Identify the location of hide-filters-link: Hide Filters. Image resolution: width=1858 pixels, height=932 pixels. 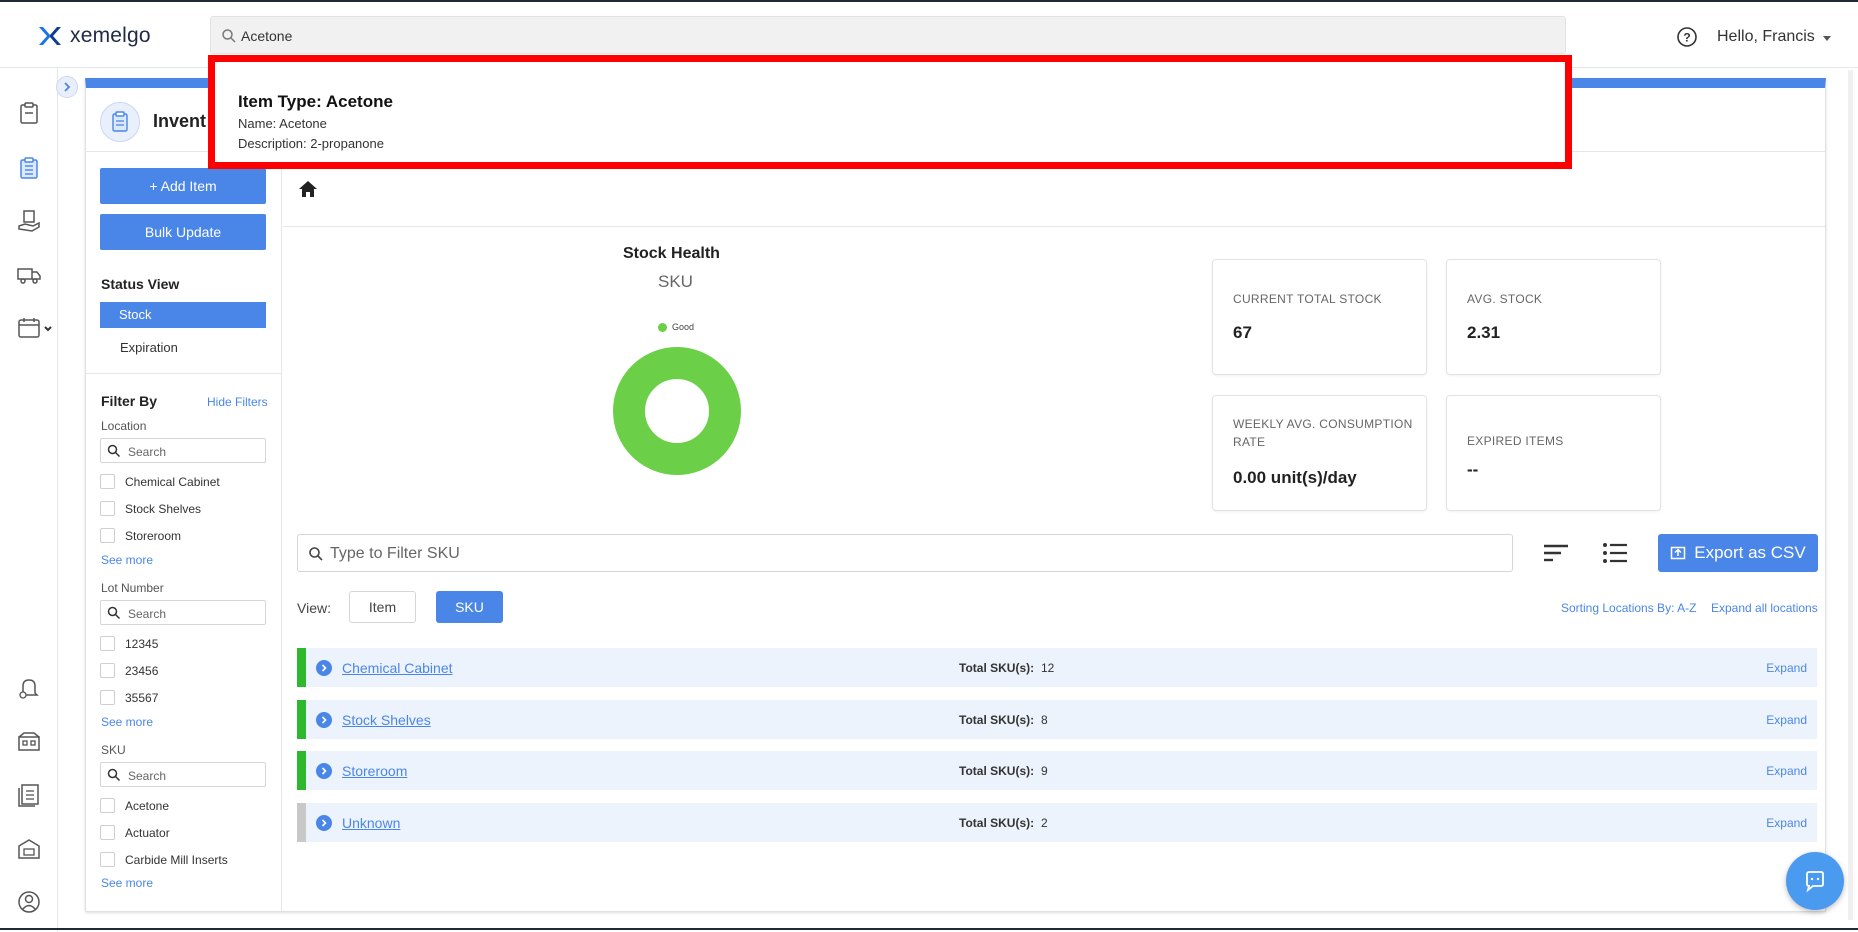
(237, 402).